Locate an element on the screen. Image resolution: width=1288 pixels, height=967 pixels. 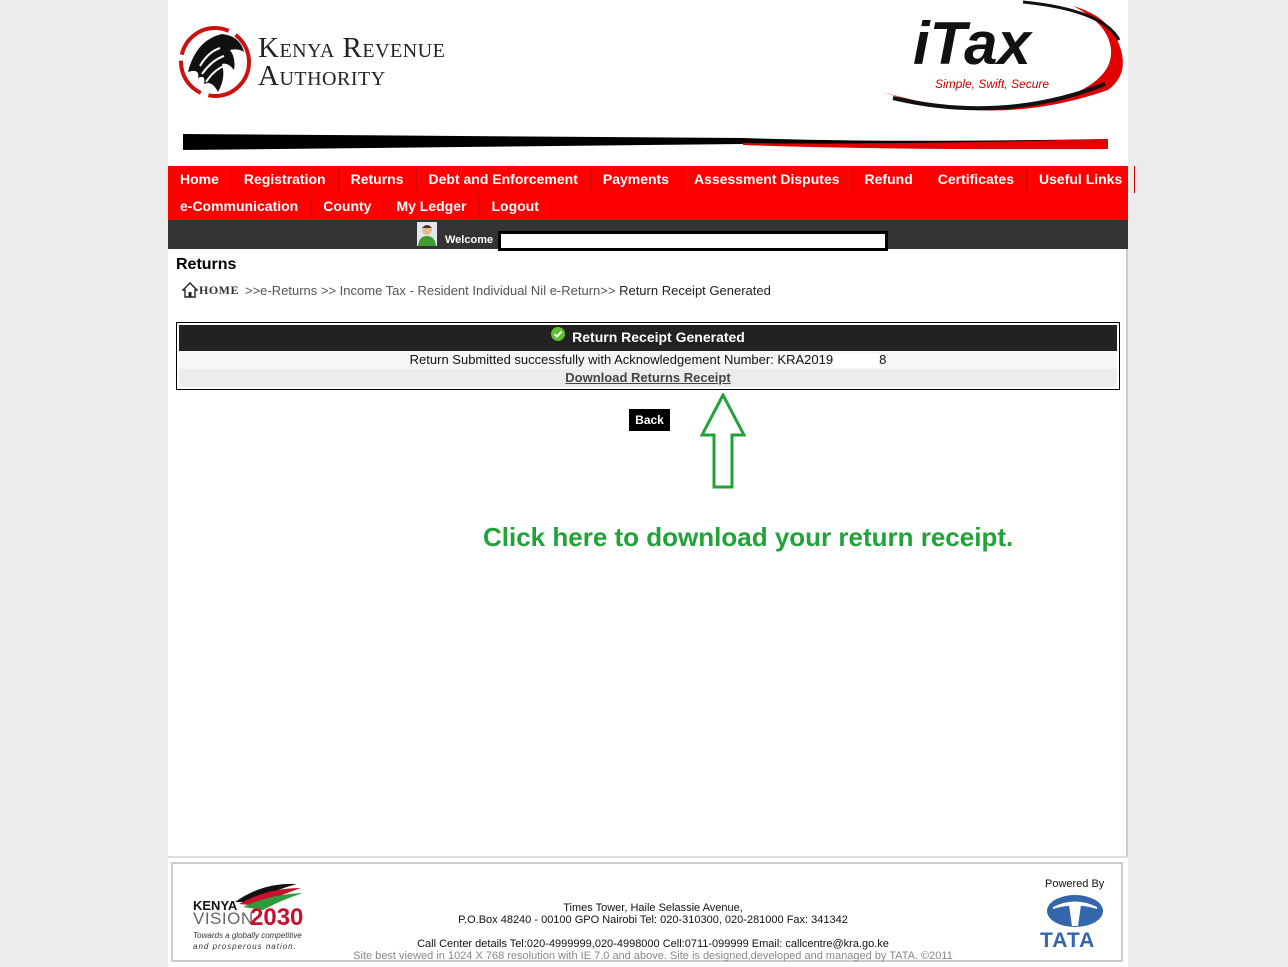
redacted-ack-digits is located at coordinates (856, 360).